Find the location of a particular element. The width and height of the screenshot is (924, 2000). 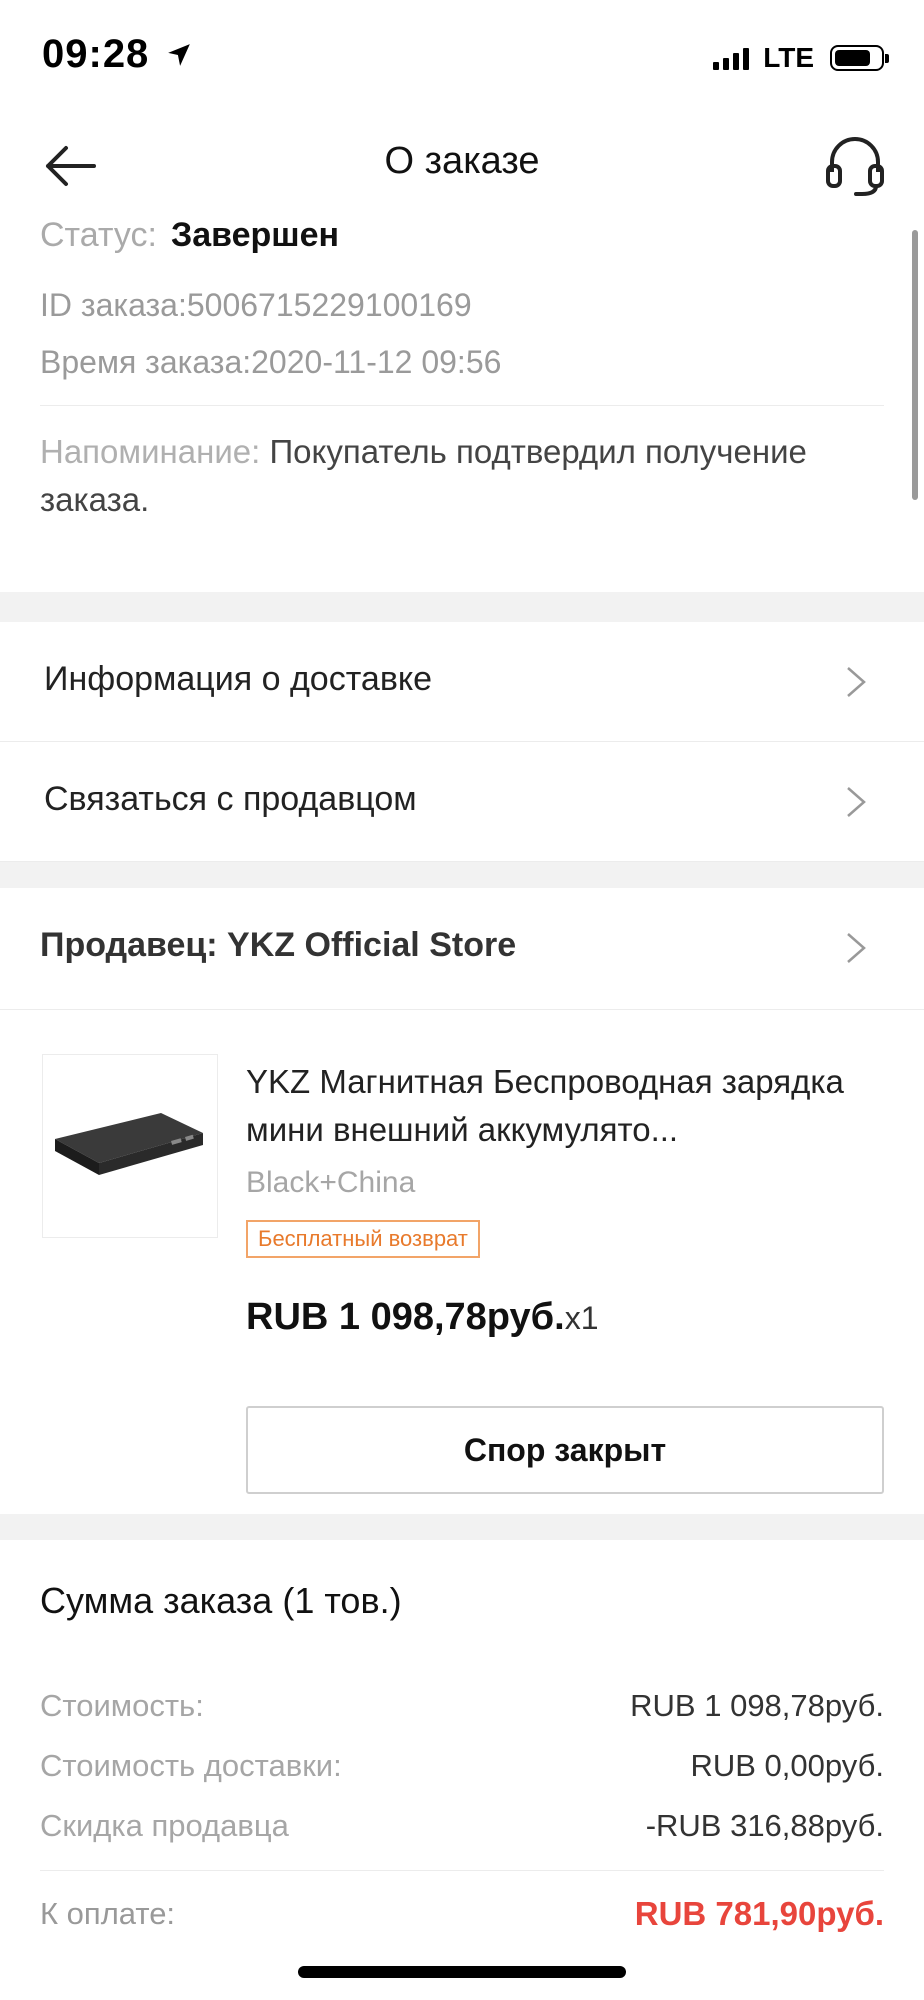

summary-value: RUB 1 098,78руб. is located at coordinates (757, 1705).